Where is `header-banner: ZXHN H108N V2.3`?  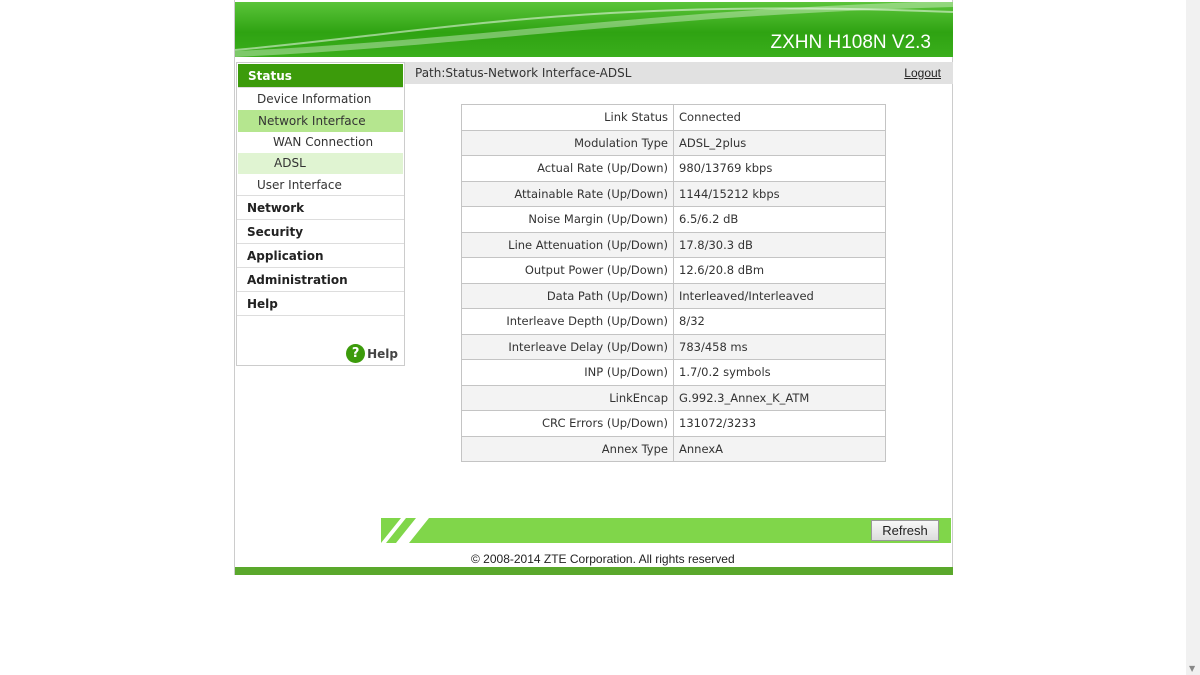 header-banner: ZXHN H108N V2.3 is located at coordinates (594, 29).